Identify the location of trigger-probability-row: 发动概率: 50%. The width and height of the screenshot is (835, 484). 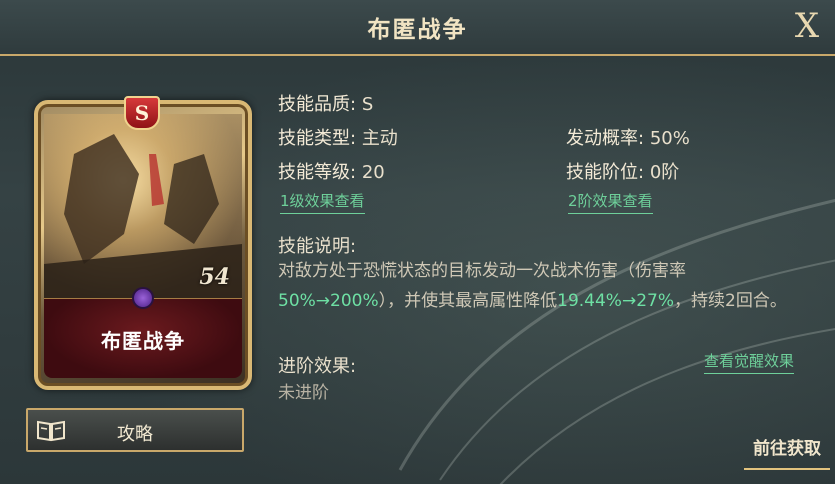
(628, 137).